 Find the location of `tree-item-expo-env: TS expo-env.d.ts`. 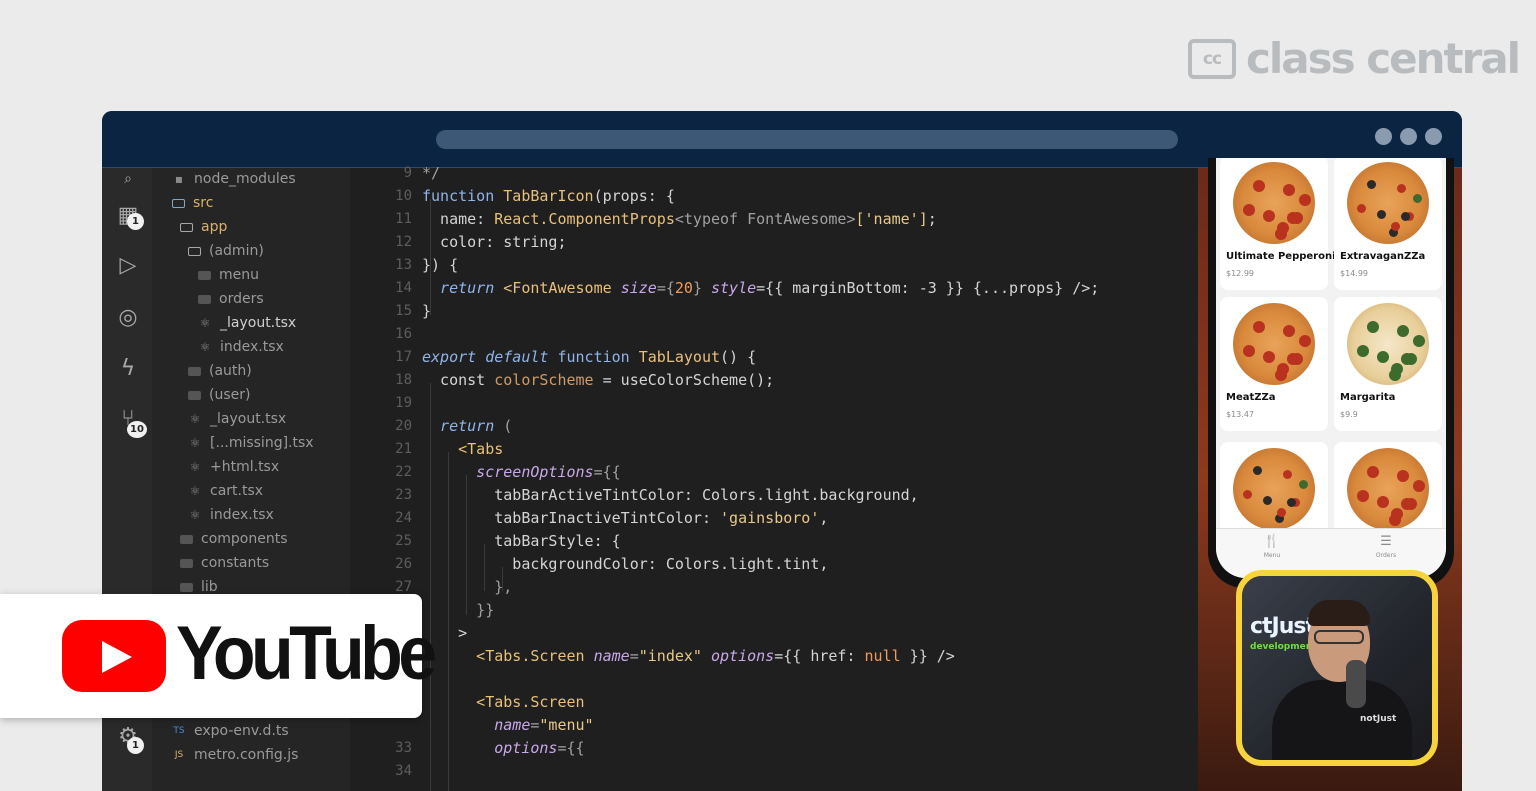

tree-item-expo-env: TS expo-env.d.ts is located at coordinates (230, 731).